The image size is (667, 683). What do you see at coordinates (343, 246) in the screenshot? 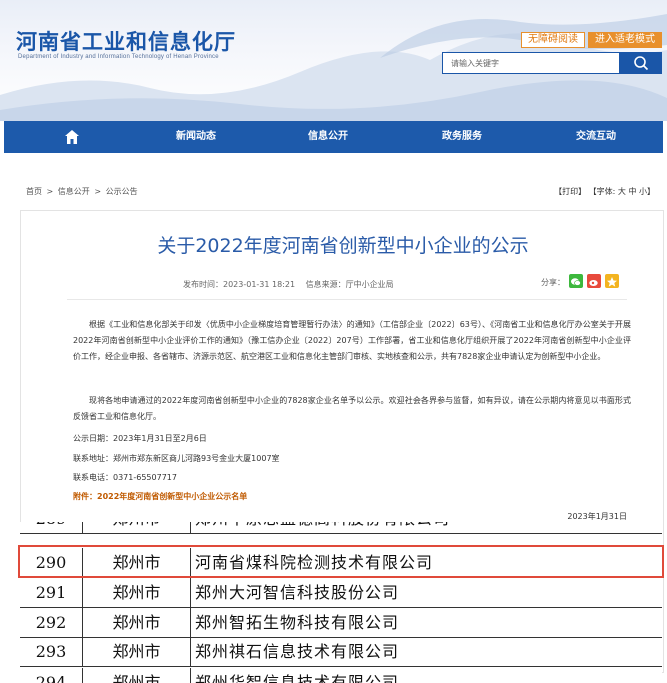
I see `article-title: 关于2022年度河南省创新型中小企业的公示` at bounding box center [343, 246].